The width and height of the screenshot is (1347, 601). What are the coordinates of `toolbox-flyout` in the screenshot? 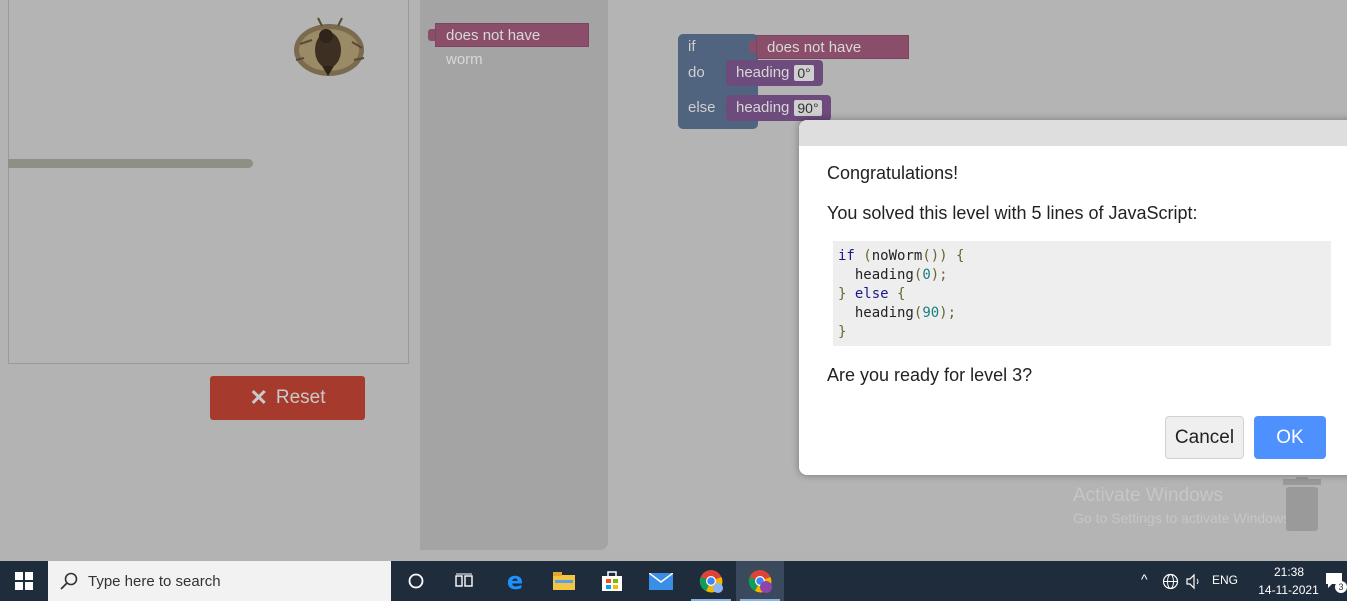 It's located at (514, 275).